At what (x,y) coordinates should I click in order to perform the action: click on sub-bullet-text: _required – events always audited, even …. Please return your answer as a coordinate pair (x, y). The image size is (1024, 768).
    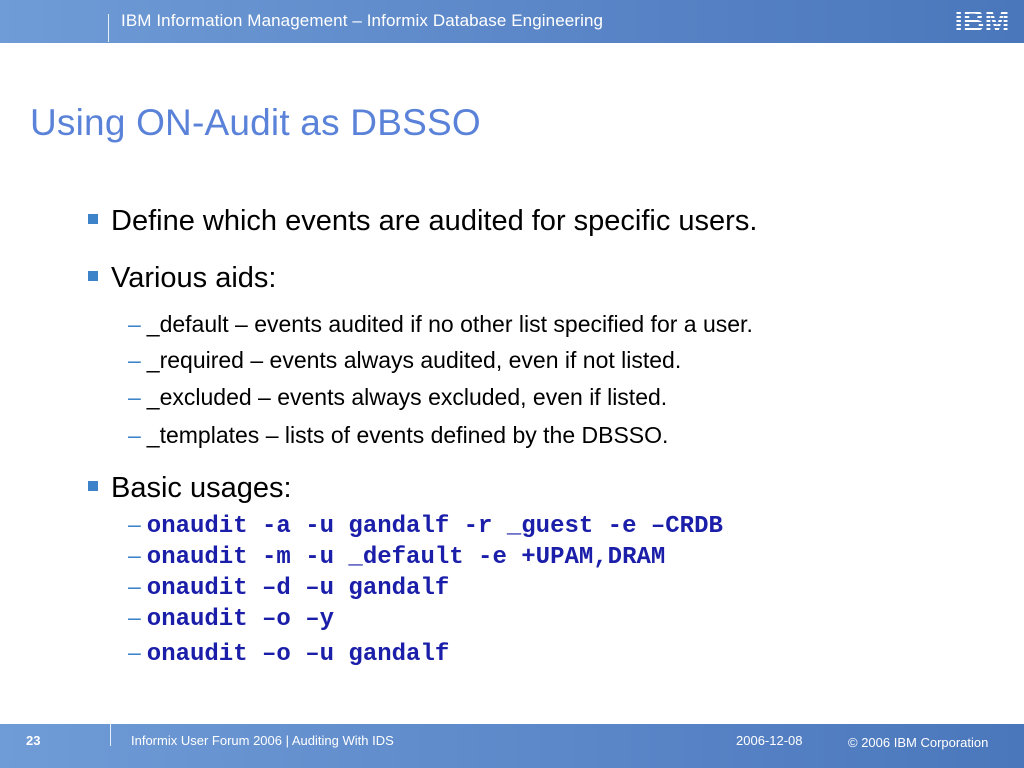
    Looking at the image, I should click on (414, 360).